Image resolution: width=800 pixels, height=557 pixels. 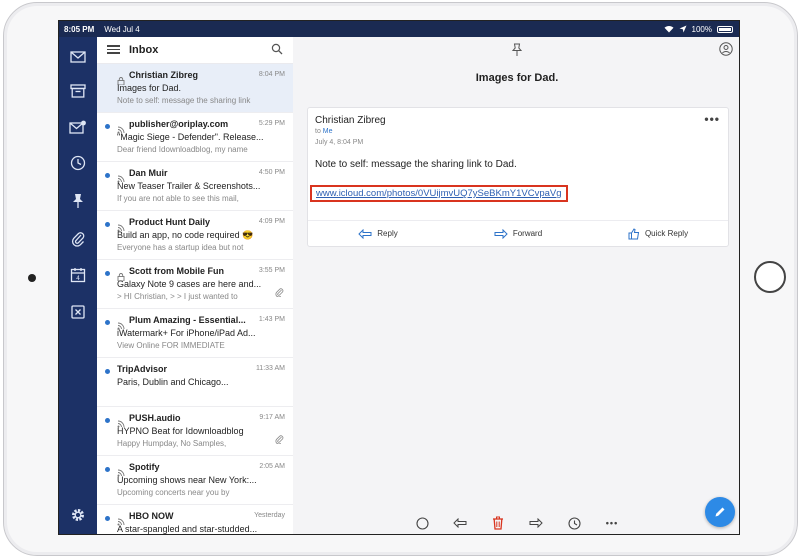 I want to click on camera, so click(x=32, y=278).